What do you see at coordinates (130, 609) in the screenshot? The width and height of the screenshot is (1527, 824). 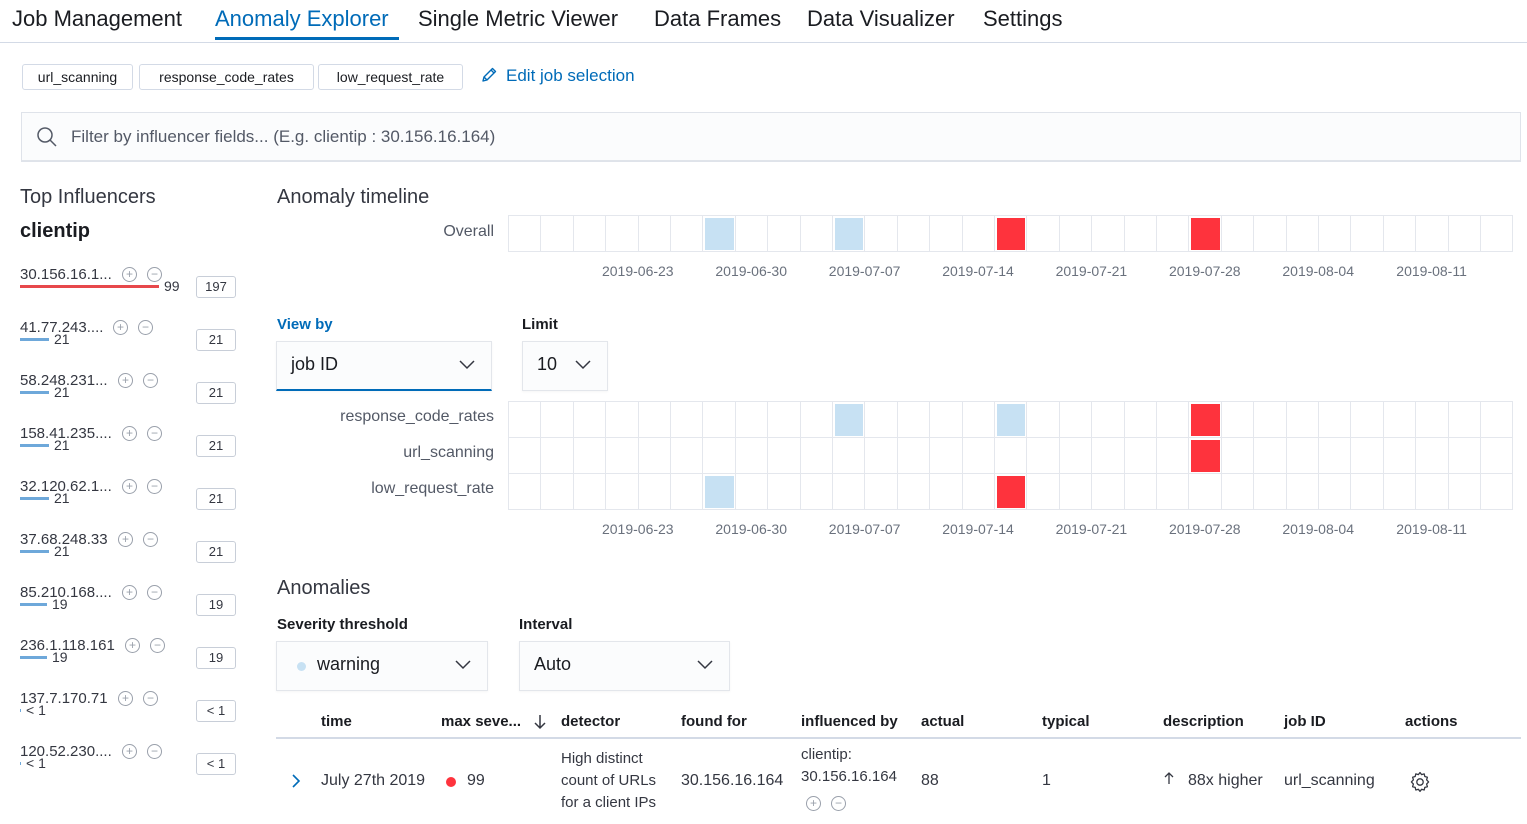 I see `influencer-row: 85.210.168.... + −19 19` at bounding box center [130, 609].